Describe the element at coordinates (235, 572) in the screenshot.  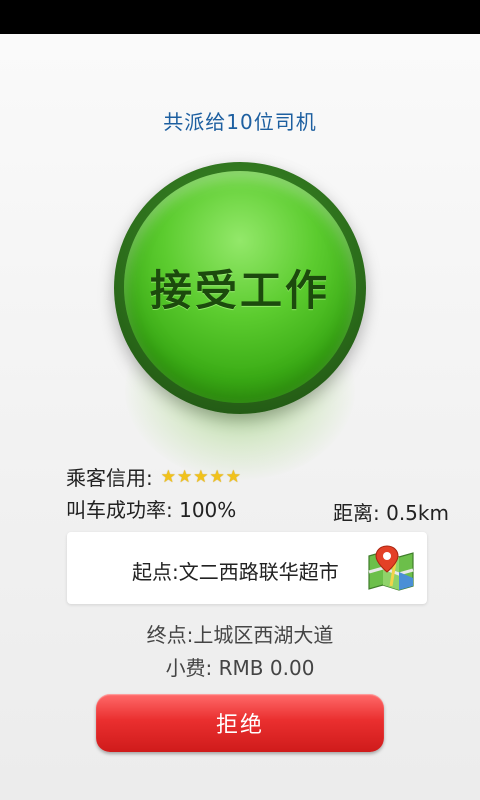
I see `start-location-text: 起点:文二西路联华超市` at that location.